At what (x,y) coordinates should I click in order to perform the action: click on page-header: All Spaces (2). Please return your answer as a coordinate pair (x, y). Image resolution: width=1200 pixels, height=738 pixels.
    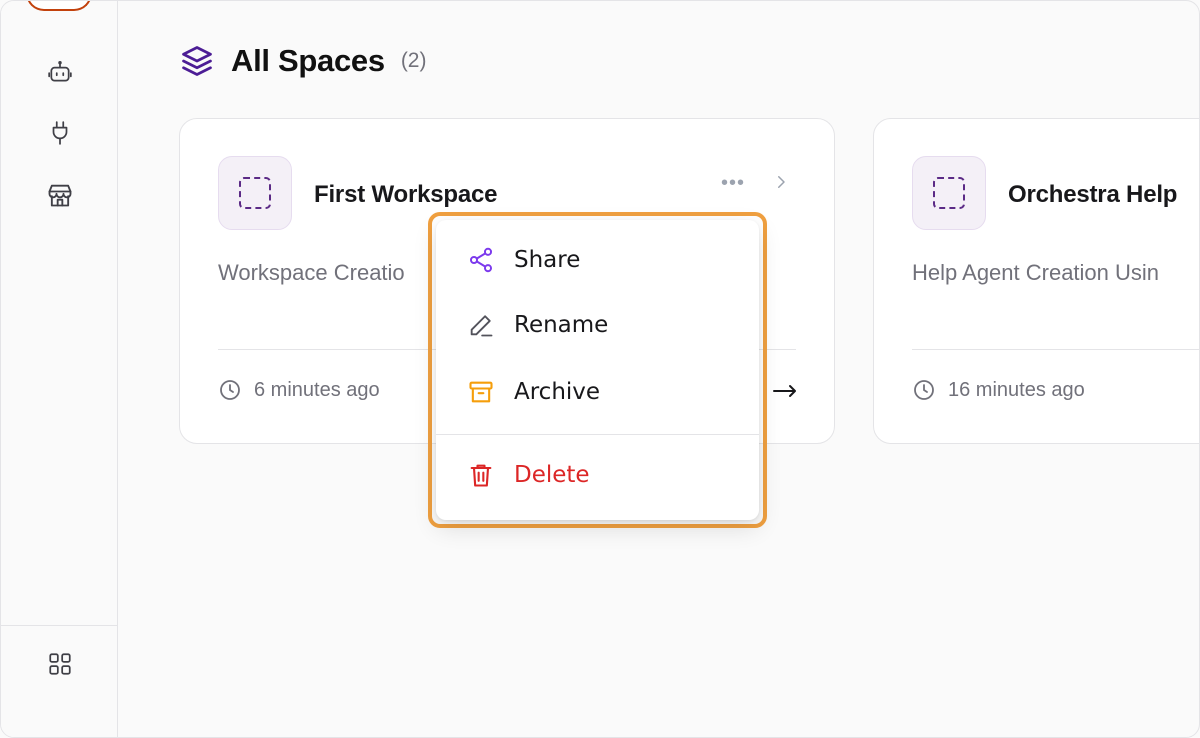
    Looking at the image, I should click on (302, 61).